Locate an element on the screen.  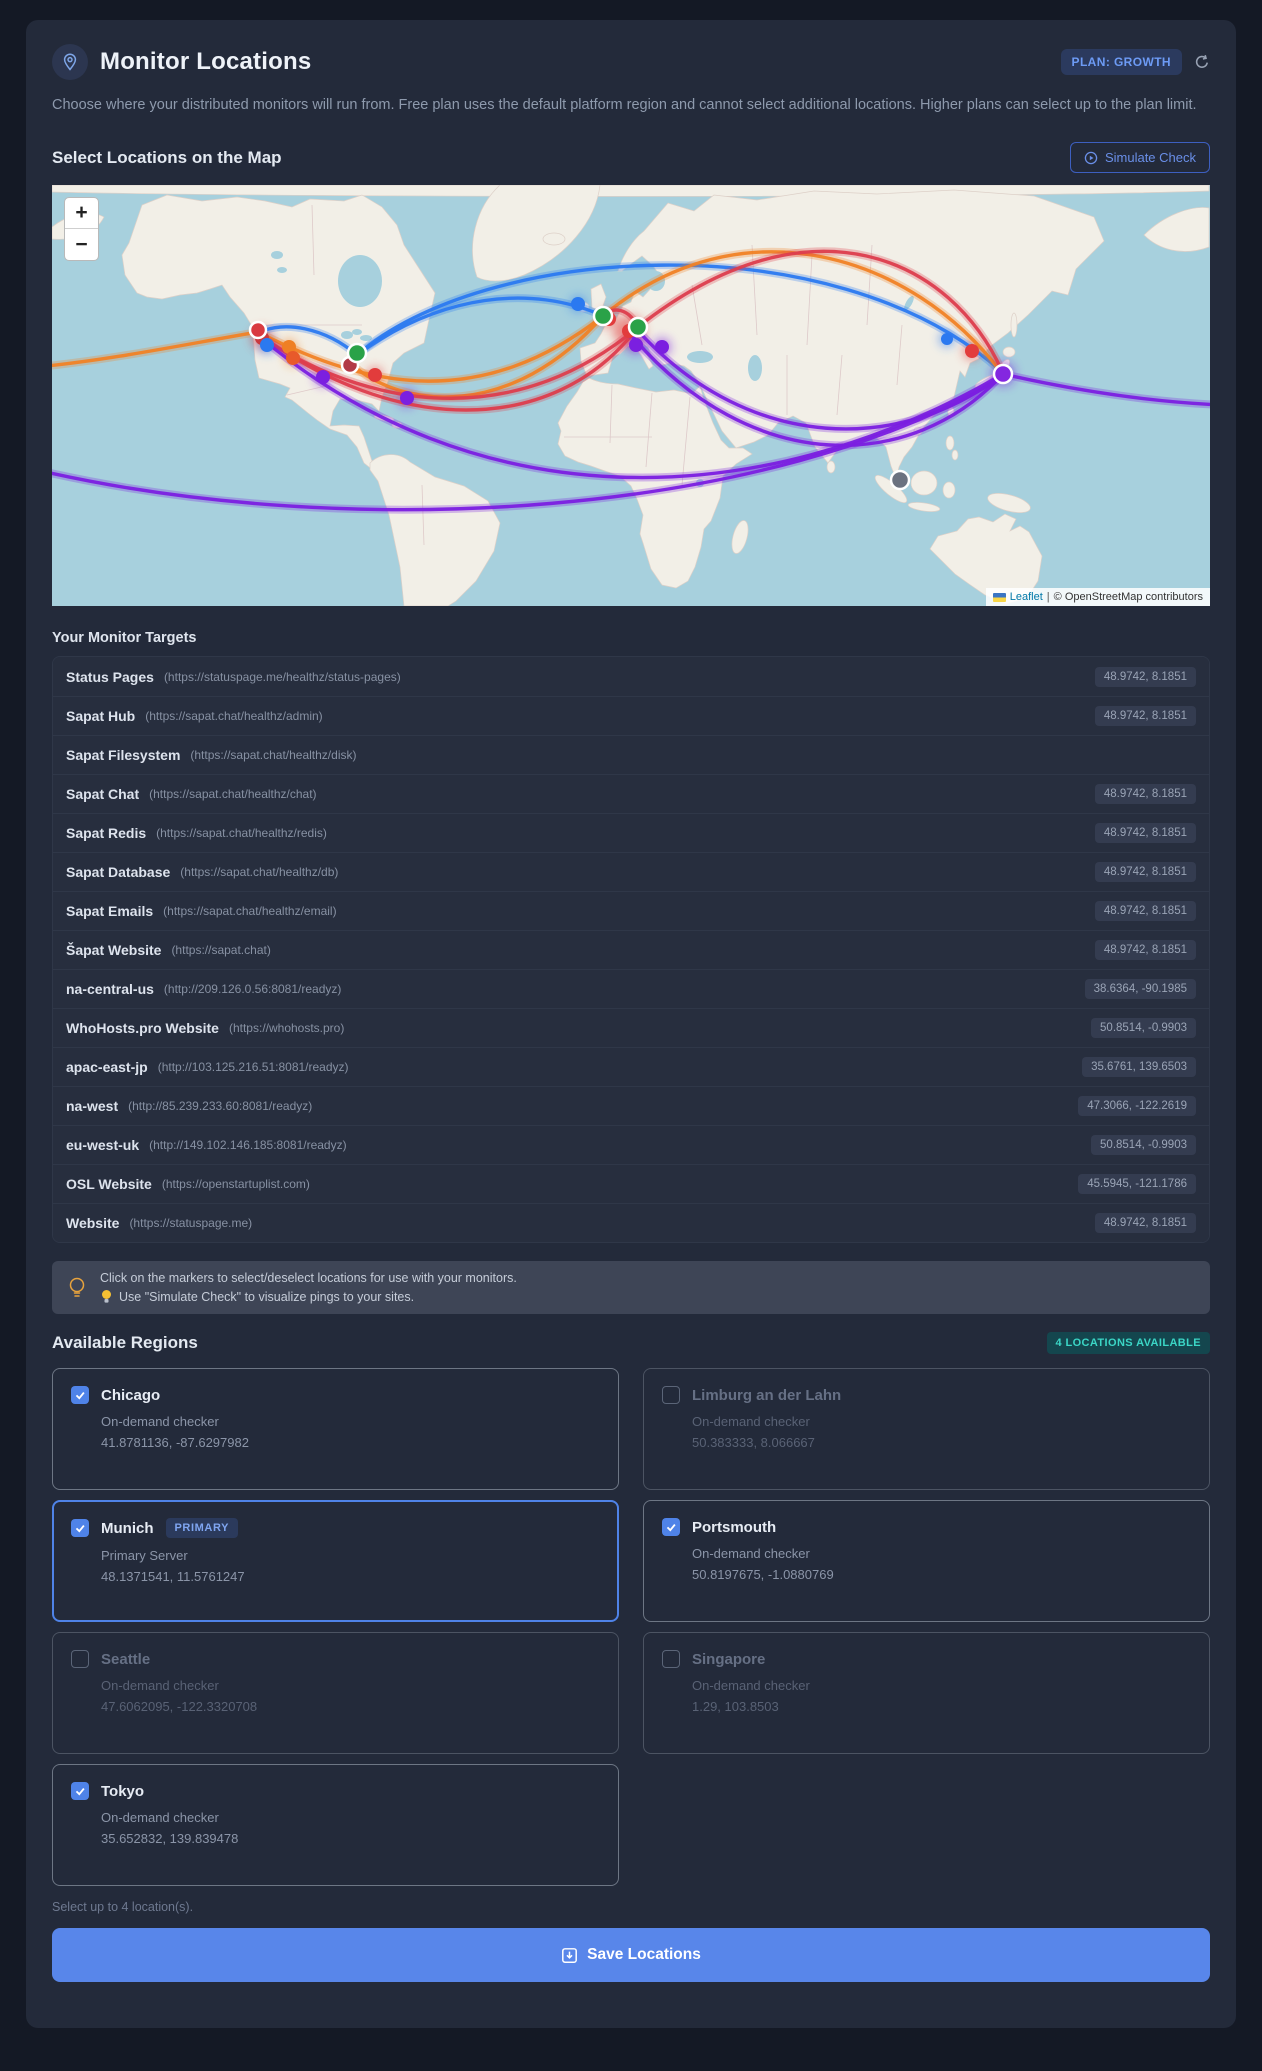
region-coordinates: 47.6062095, -122.3320708 is located at coordinates (179, 1707).